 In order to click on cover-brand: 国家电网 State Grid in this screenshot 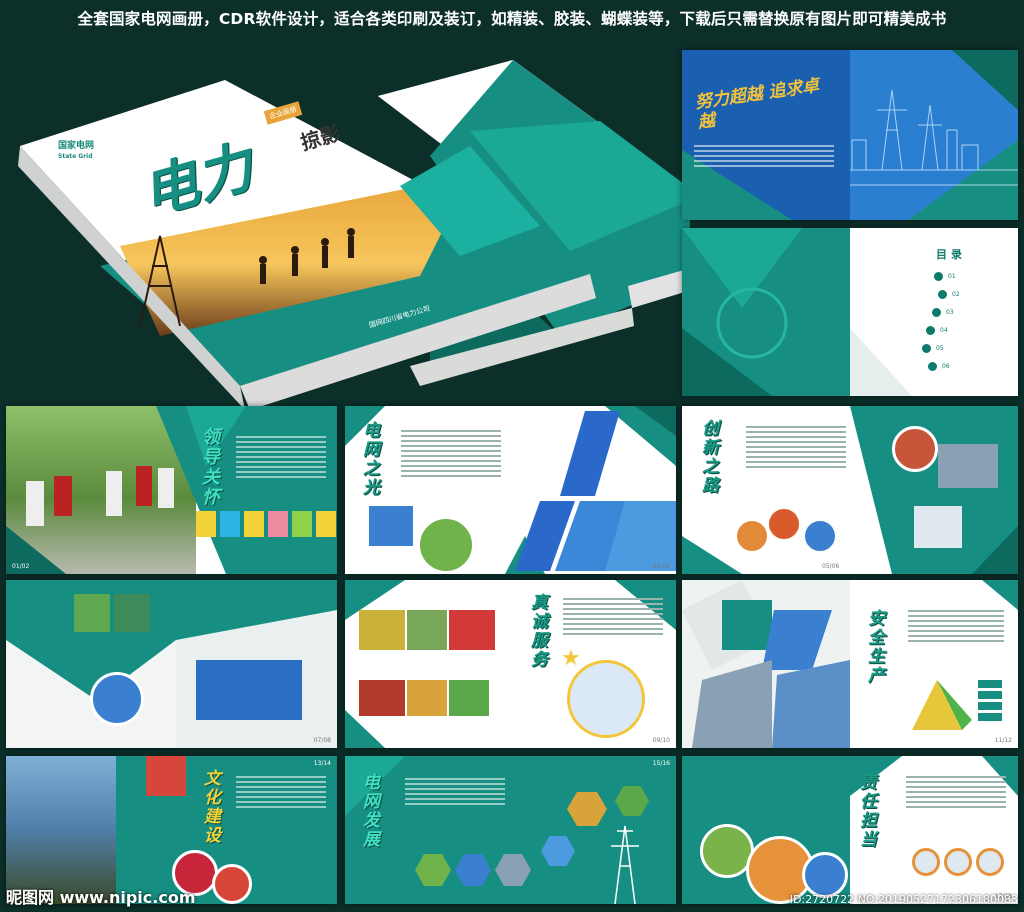, I will do `click(76, 149)`.